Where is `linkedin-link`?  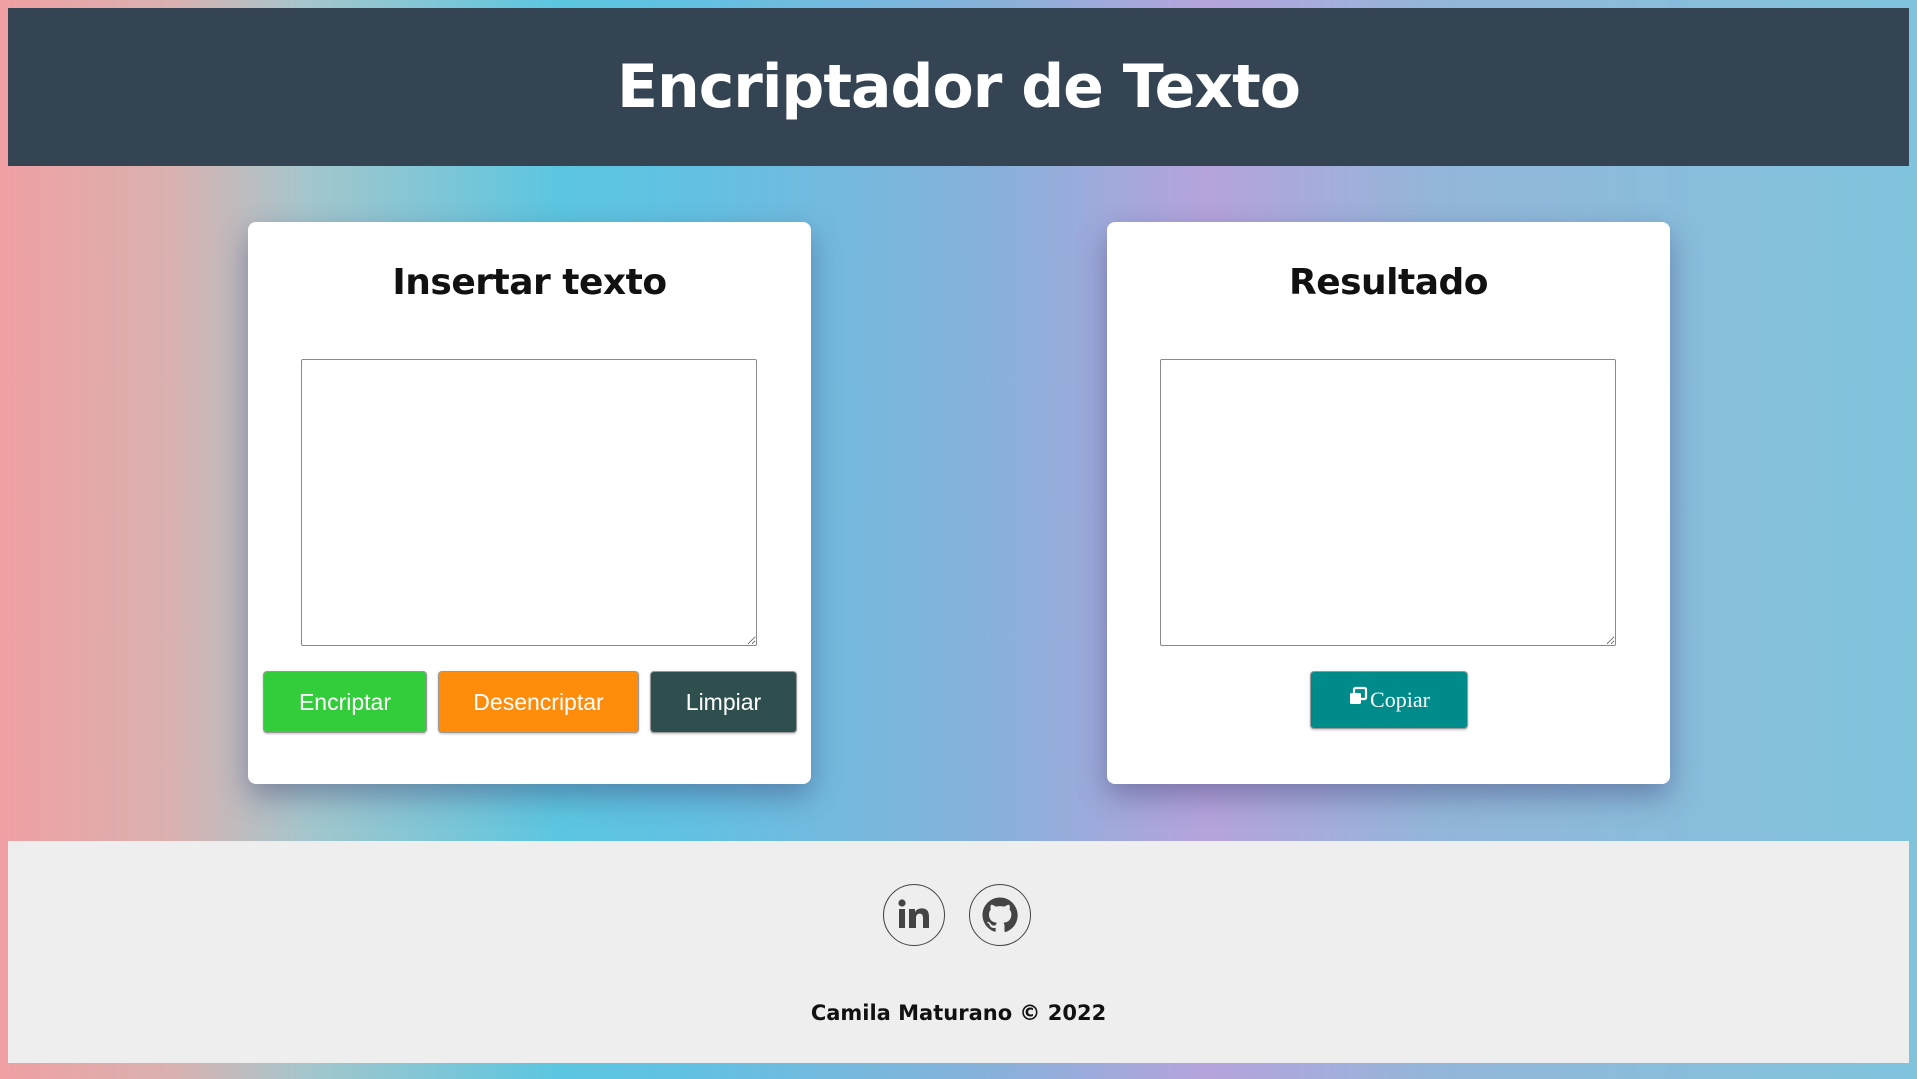 linkedin-link is located at coordinates (914, 915).